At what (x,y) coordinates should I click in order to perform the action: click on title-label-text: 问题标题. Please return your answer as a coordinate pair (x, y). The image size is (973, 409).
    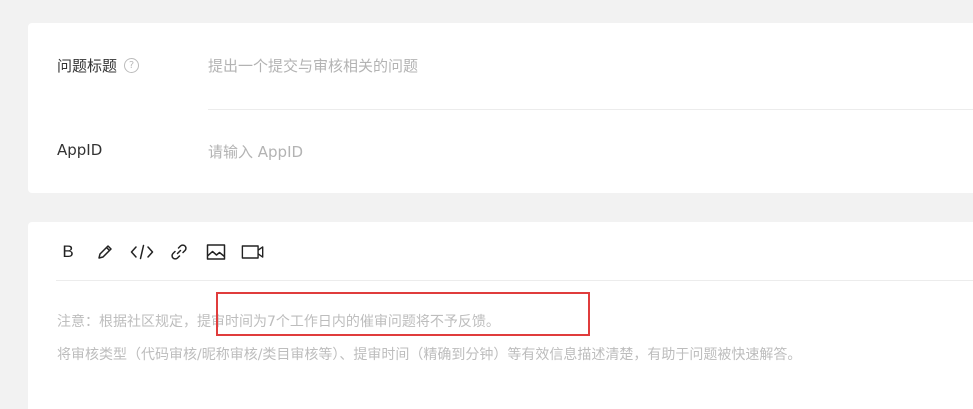
    Looking at the image, I should click on (87, 66).